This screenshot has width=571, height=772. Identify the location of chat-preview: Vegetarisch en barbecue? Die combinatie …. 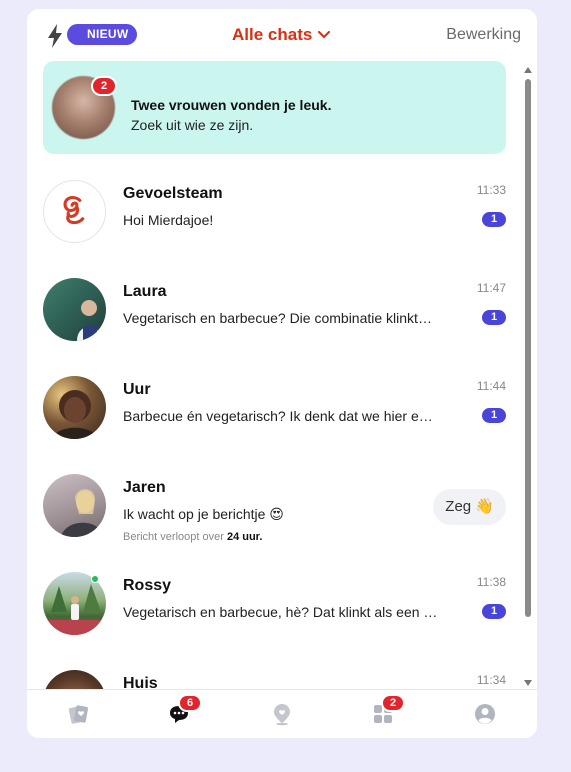
(277, 318).